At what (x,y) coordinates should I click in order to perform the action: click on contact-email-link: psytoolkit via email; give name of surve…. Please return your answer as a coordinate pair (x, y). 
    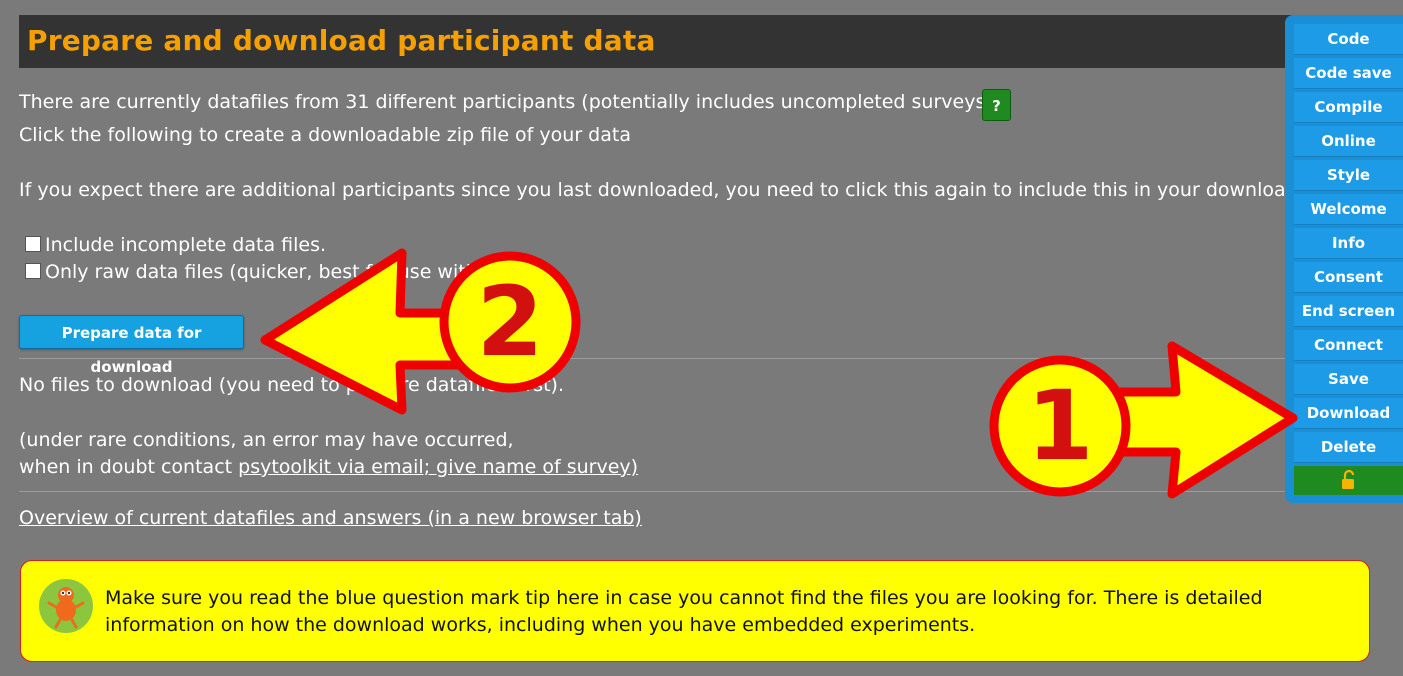
    Looking at the image, I should click on (438, 467).